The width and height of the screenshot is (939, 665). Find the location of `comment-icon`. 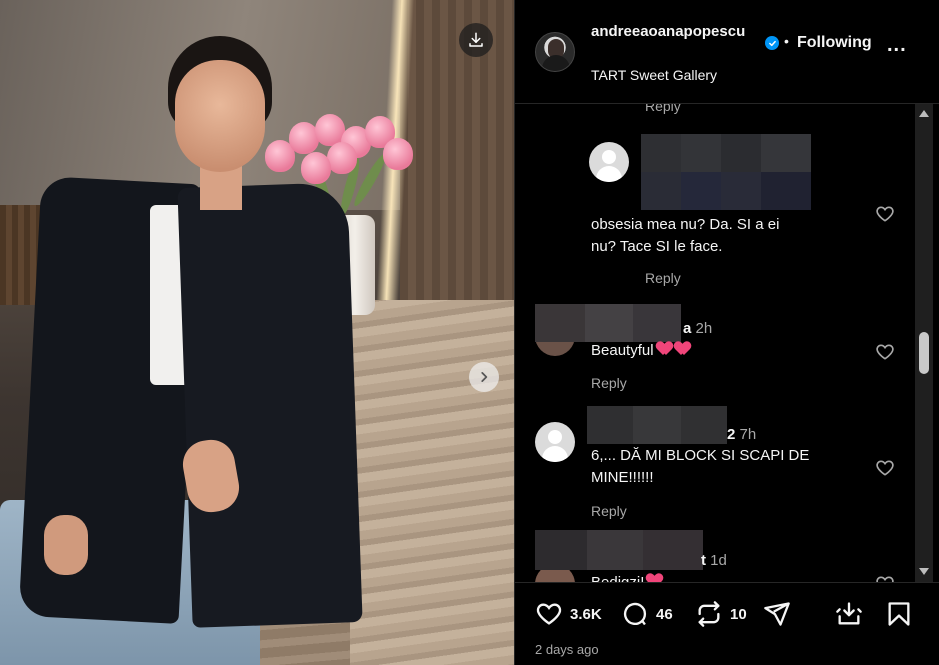

comment-icon is located at coordinates (635, 614).